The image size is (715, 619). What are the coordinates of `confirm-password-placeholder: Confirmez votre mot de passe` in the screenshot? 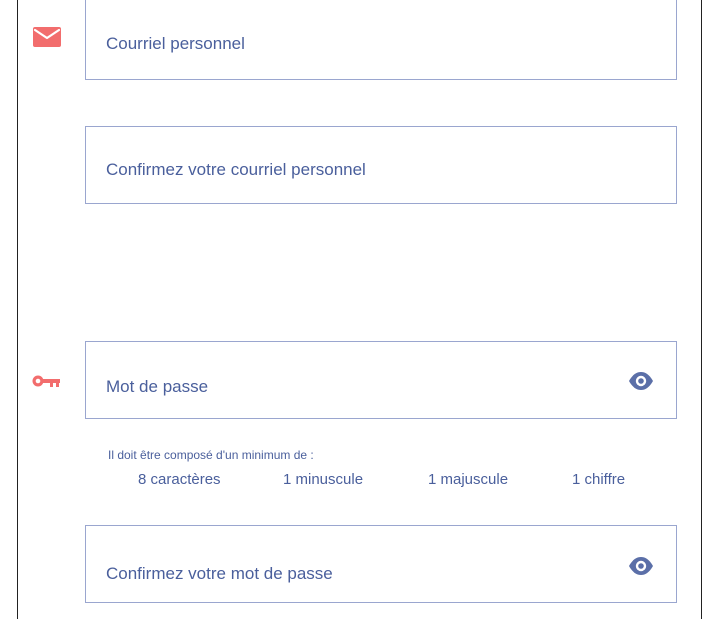 It's located at (219, 573).